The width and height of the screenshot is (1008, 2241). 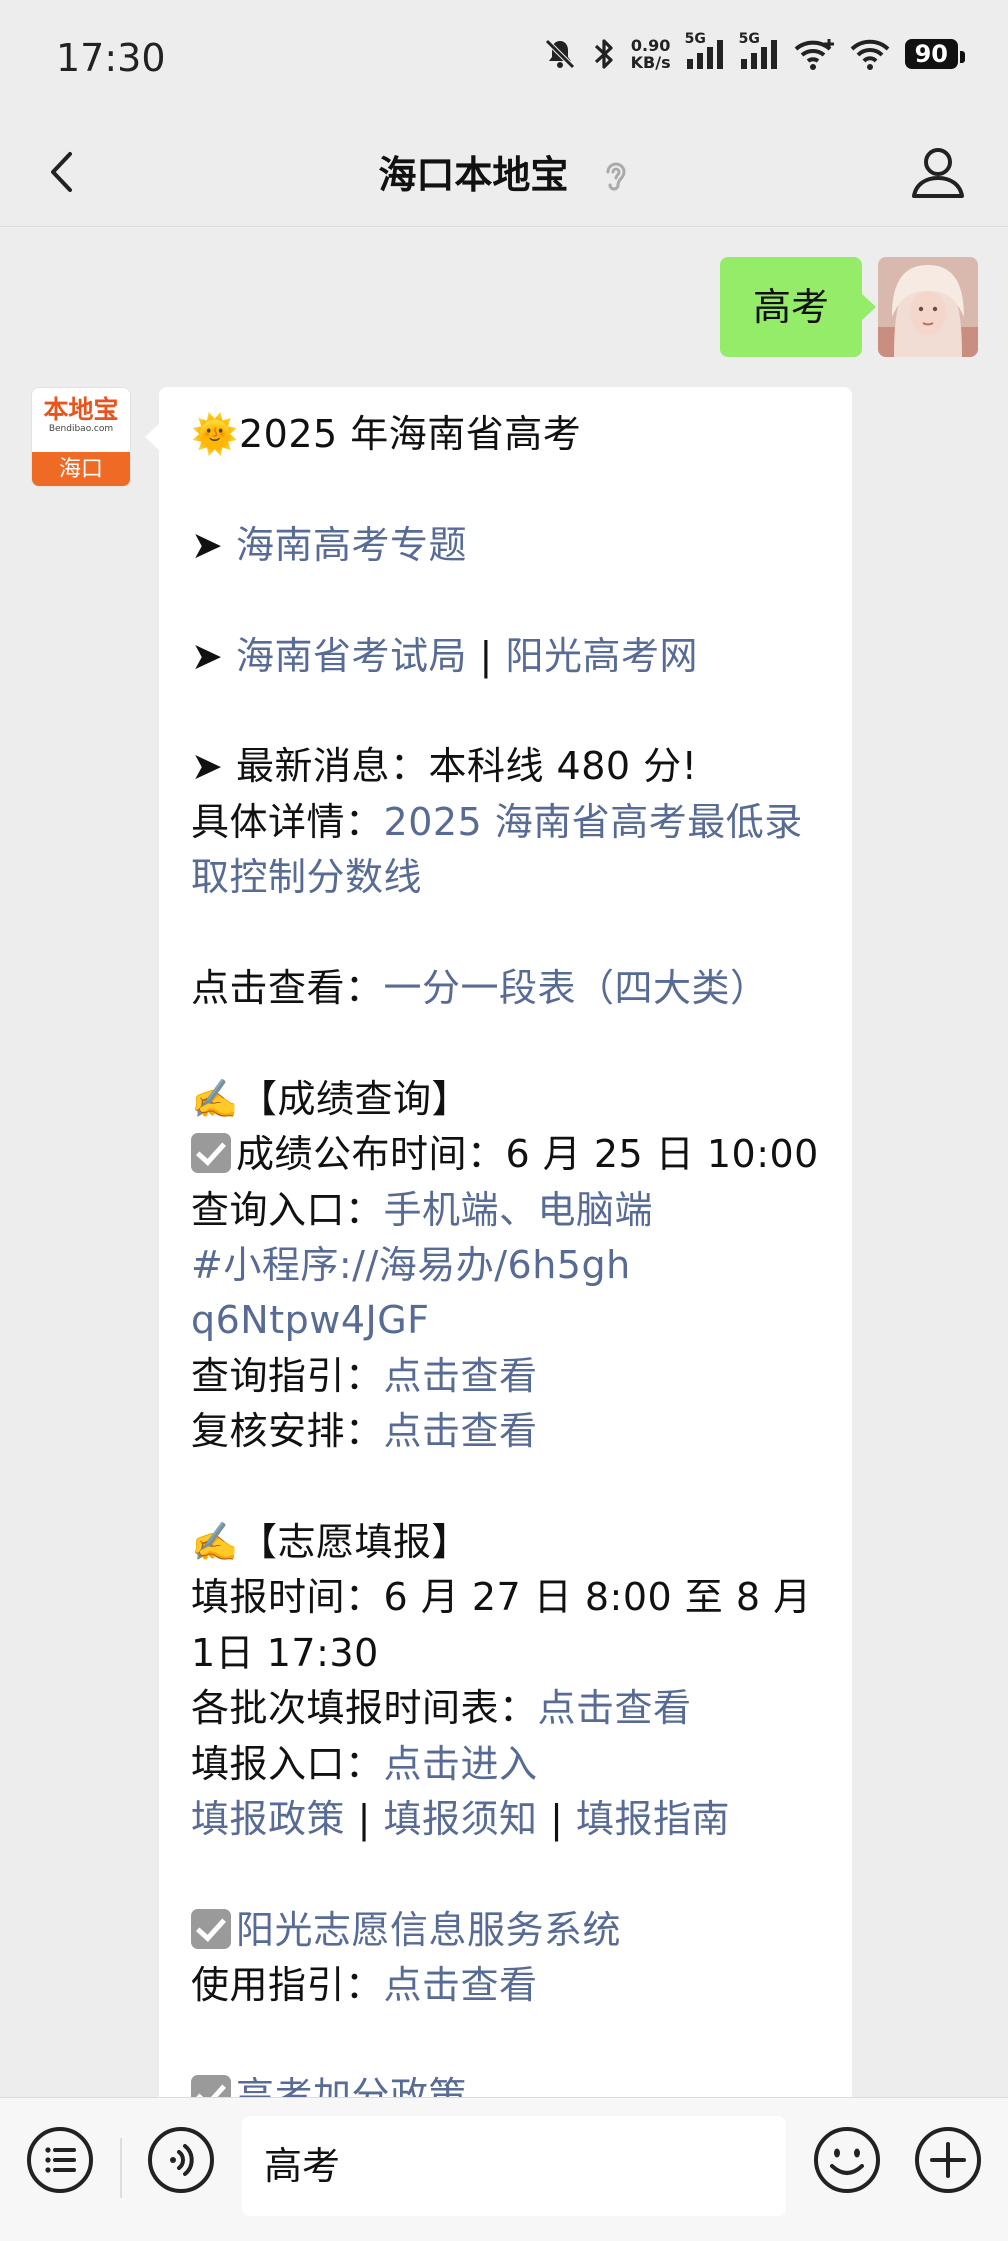 I want to click on link-fill-entry: 点击进入, so click(x=461, y=1764).